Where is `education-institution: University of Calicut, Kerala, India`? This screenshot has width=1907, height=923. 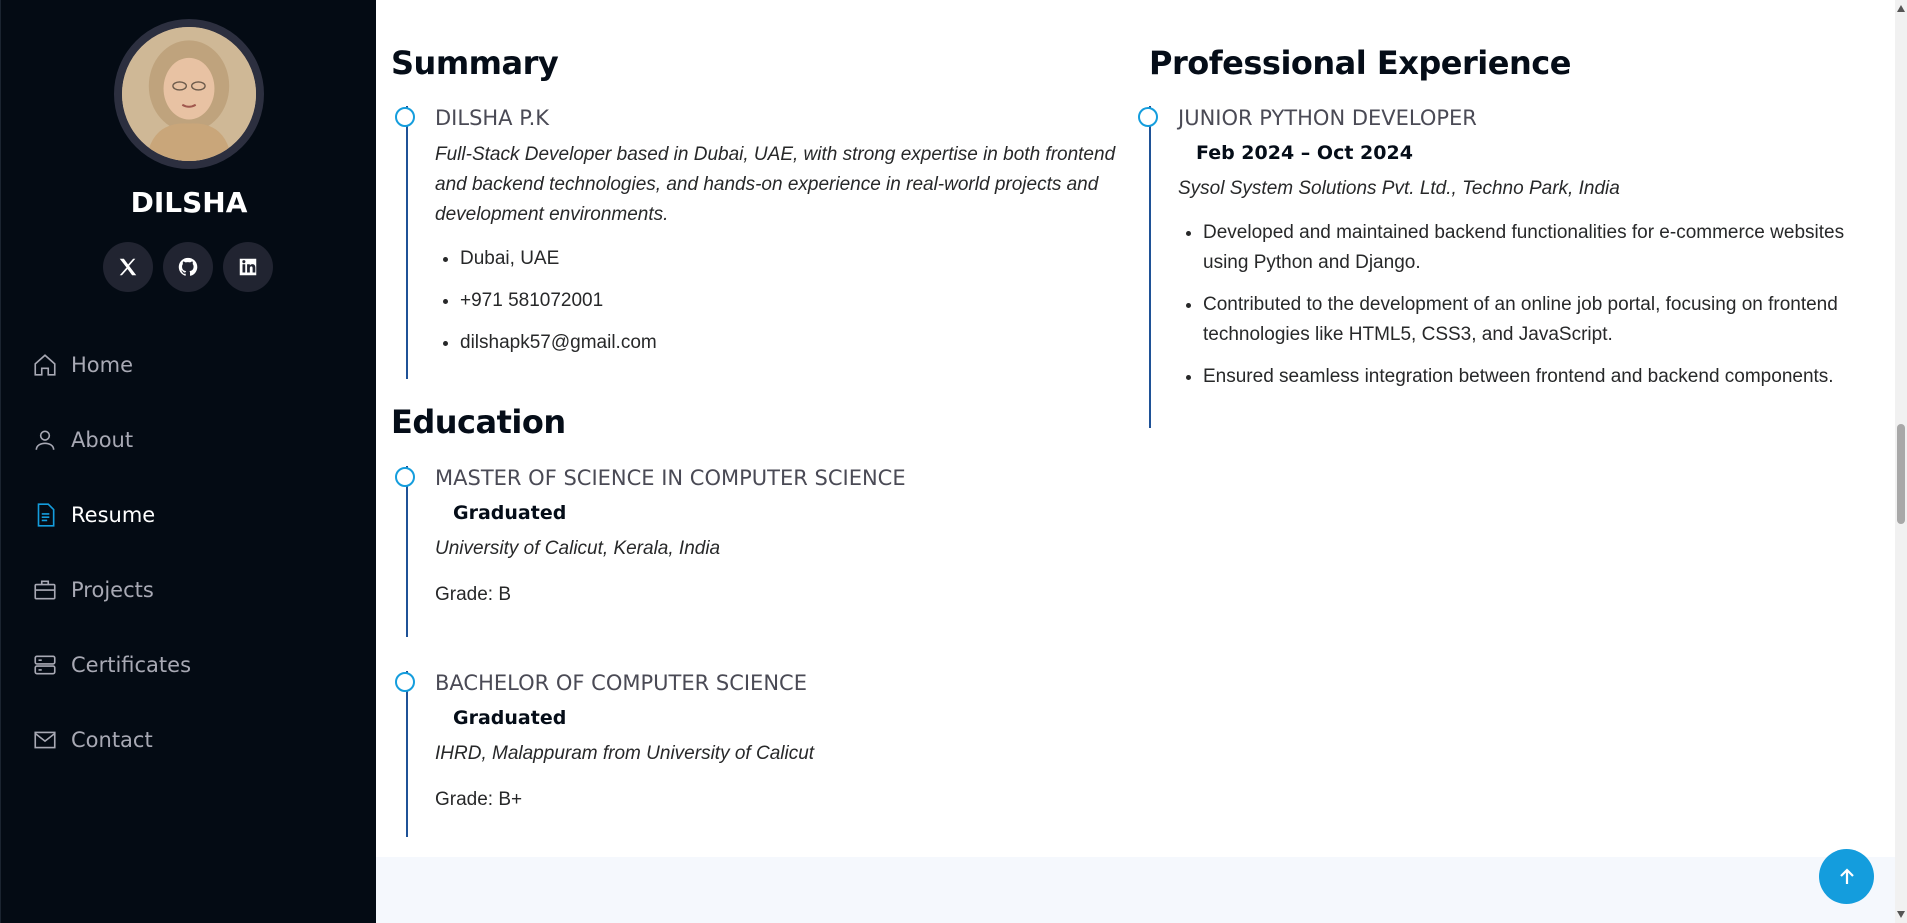
education-institution: University of Calicut, Kerala, India is located at coordinates (578, 548).